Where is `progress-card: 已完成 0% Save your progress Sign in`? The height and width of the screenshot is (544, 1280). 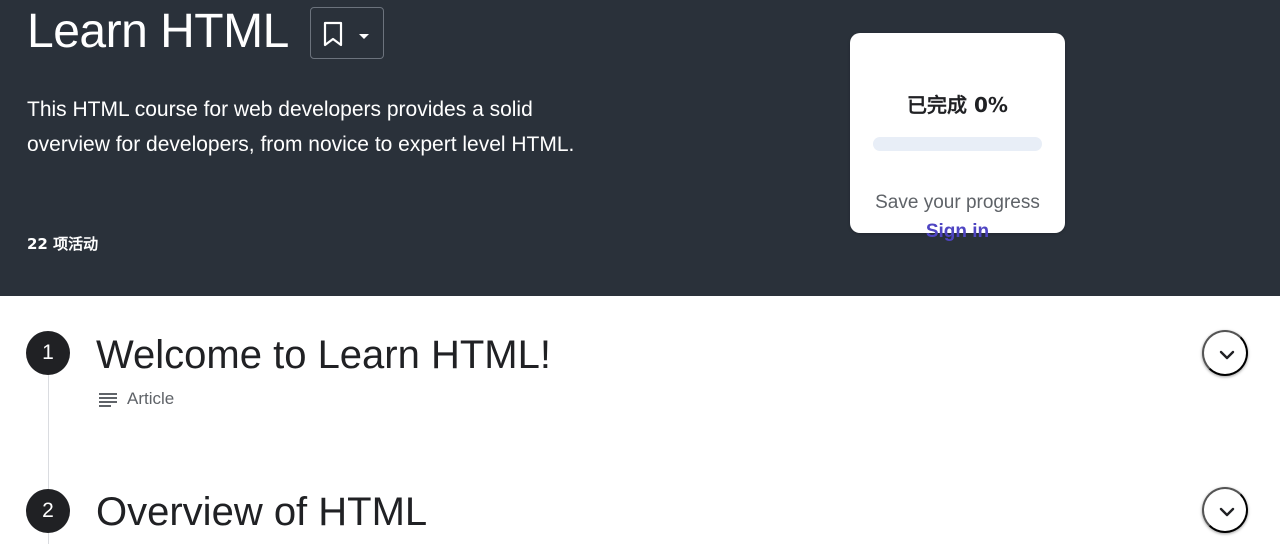 progress-card: 已完成 0% Save your progress Sign in is located at coordinates (957, 137).